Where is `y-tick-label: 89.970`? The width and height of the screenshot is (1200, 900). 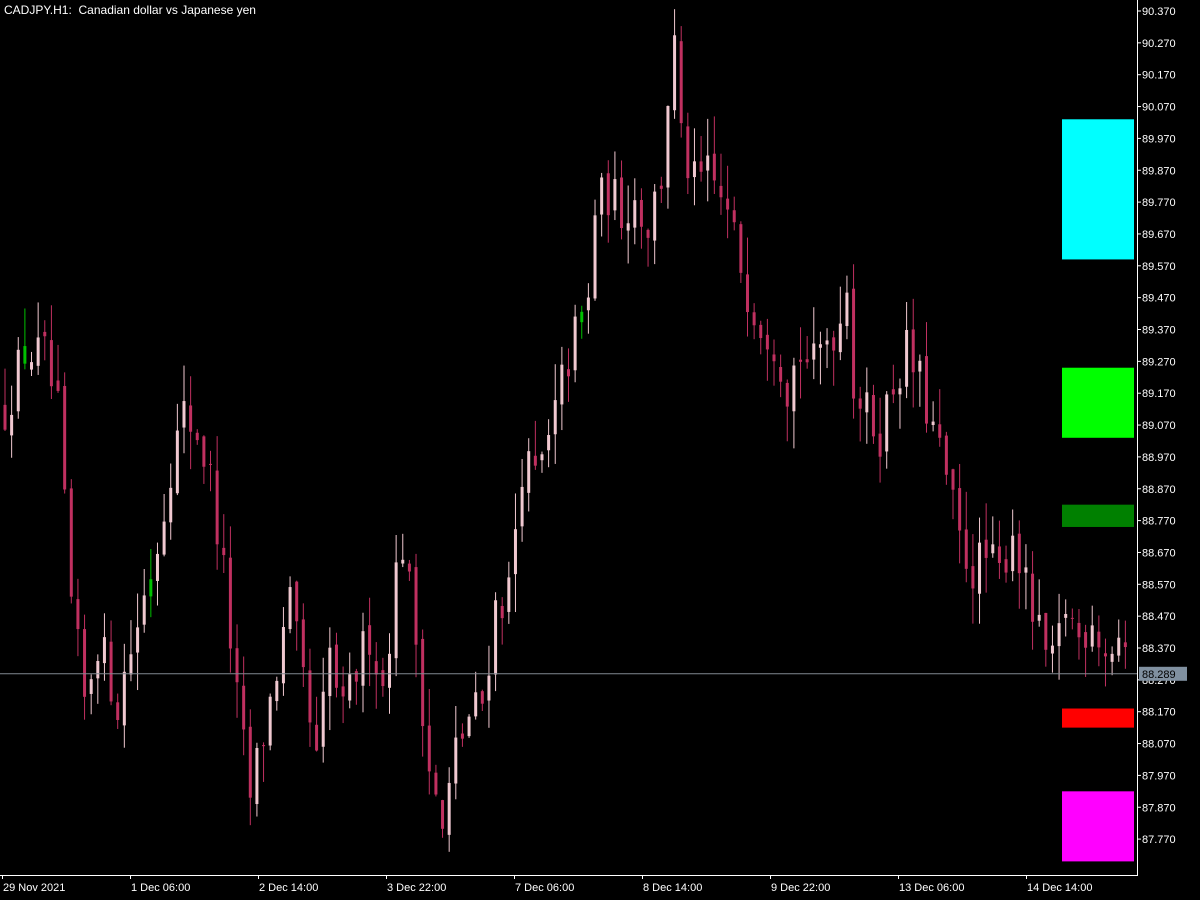 y-tick-label: 89.970 is located at coordinates (1159, 139).